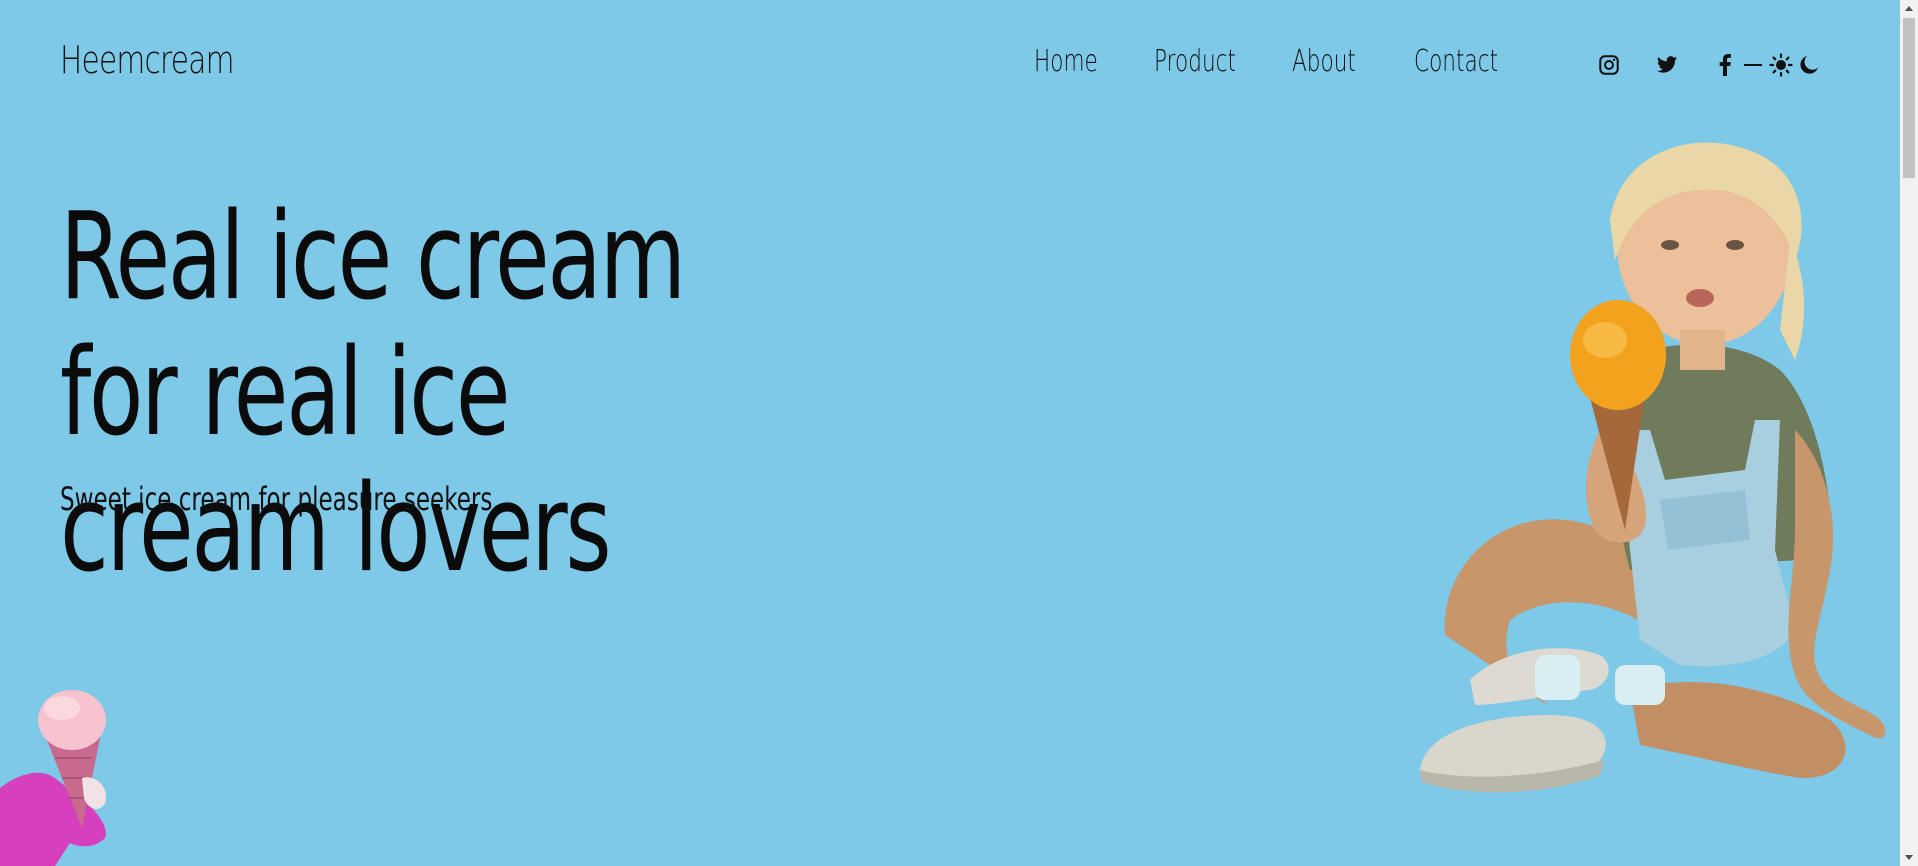 The height and width of the screenshot is (866, 1918). Describe the element at coordinates (1667, 65) in the screenshot. I see `twitter-icon` at that location.